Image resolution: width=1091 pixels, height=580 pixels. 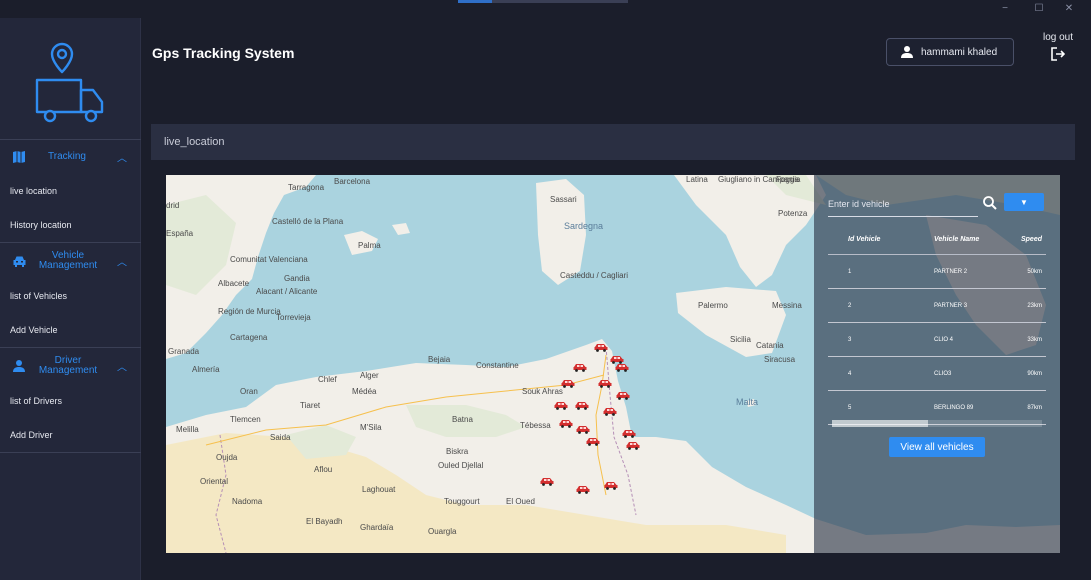 I want to click on minimize-button: −, so click(x=1005, y=9).